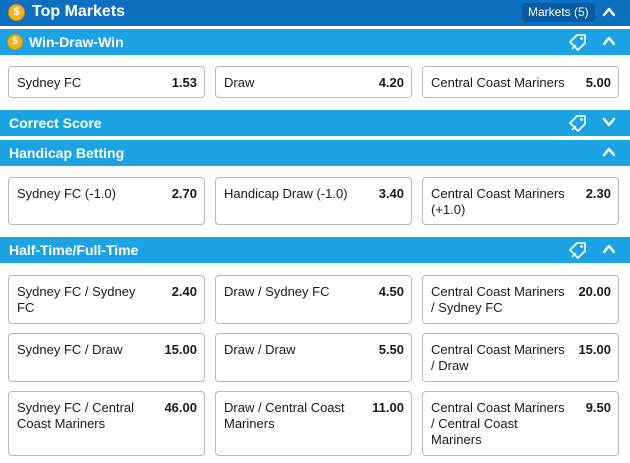 This screenshot has height=463, width=630. I want to click on odds-button: Draw / Sydney FC 4.50, so click(313, 299).